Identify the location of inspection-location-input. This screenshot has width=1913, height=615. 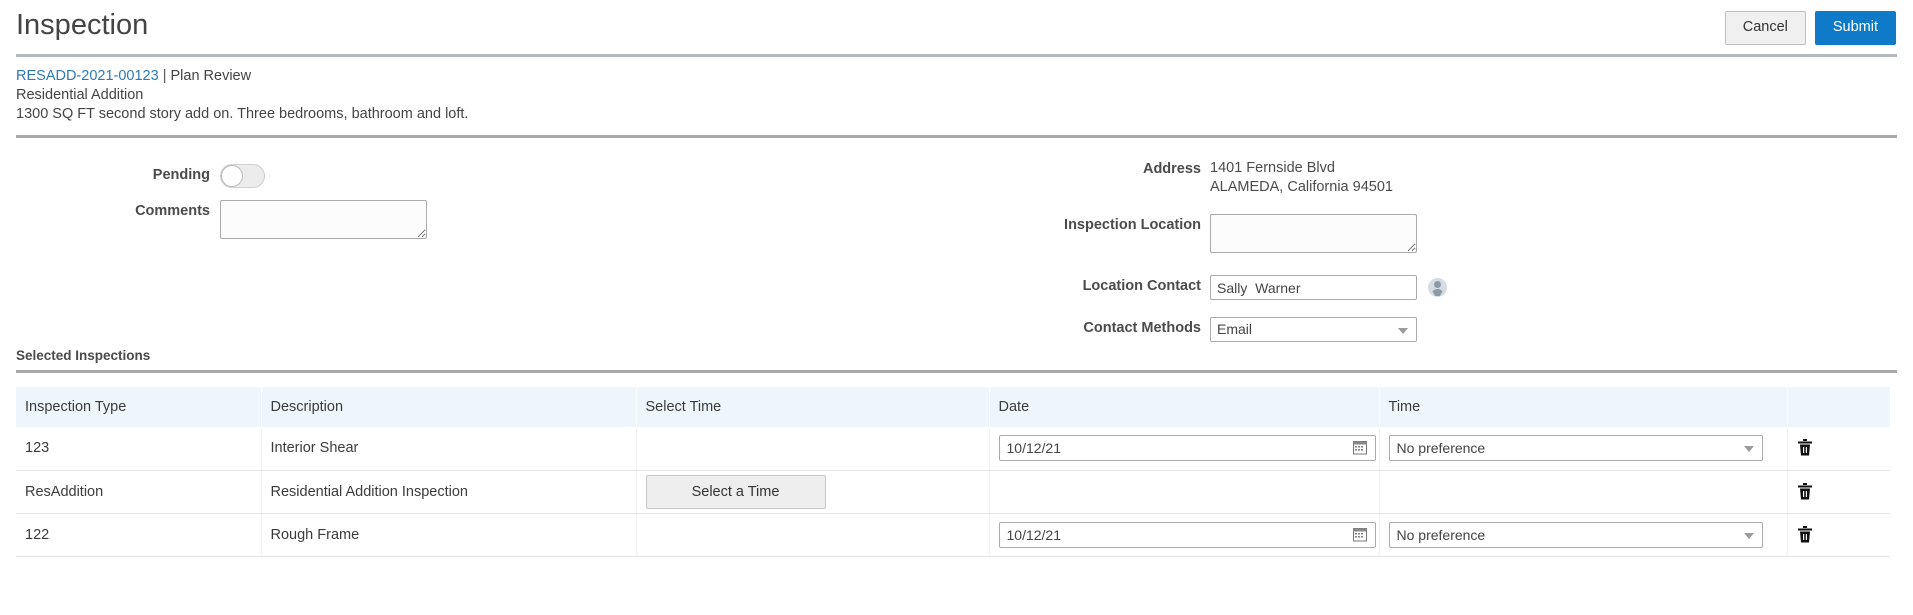
(1313, 233).